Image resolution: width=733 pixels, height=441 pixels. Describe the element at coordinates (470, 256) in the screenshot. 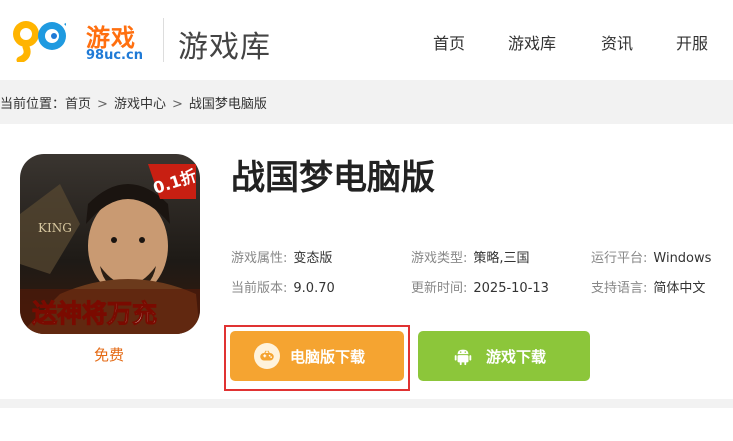

I see `info-type: 游戏类型: 策略,三国` at that location.